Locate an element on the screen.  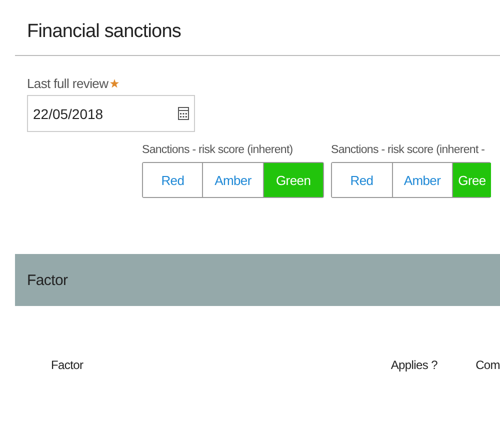
rating-option: Green is located at coordinates (293, 180).